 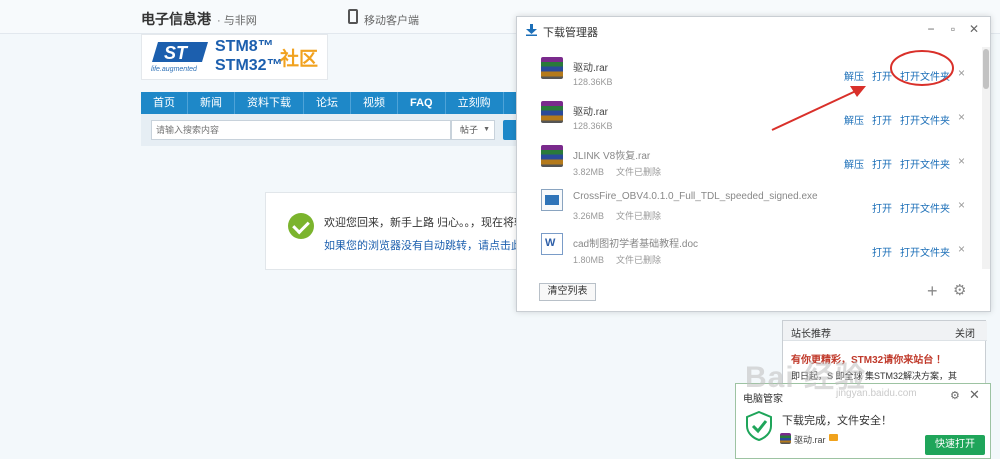 I want to click on file-size: 3.26MB, so click(x=589, y=216).